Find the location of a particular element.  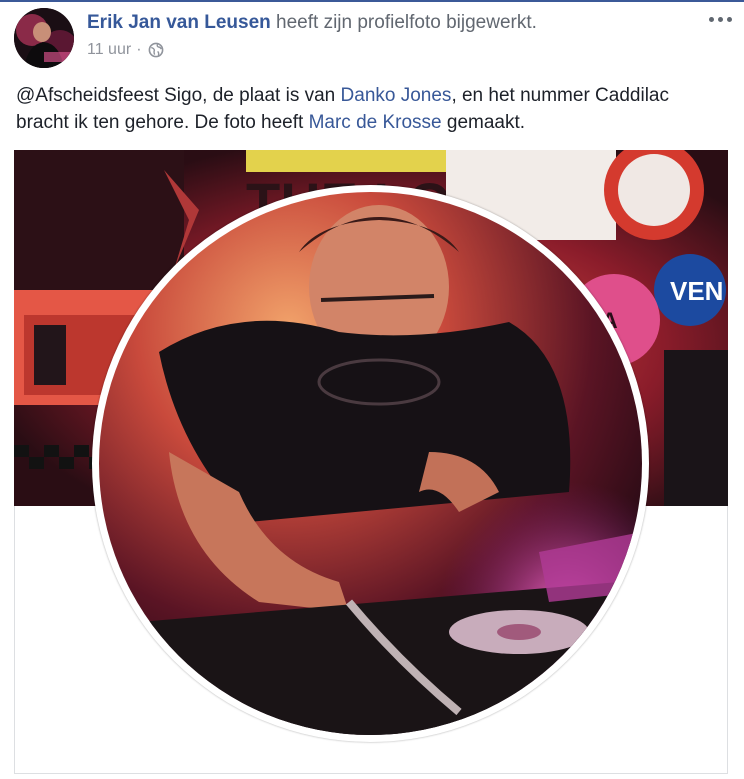

author-name-link: Erik Jan van Leusen is located at coordinates (179, 22).